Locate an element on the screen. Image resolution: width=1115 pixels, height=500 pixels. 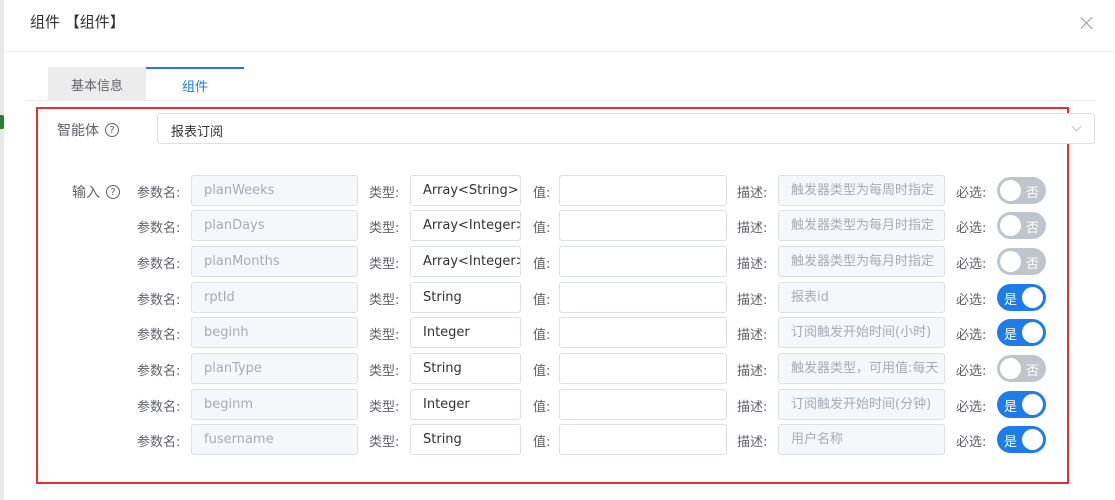
desc-field: 触发器类型，可用值:每天 is located at coordinates (861, 368).